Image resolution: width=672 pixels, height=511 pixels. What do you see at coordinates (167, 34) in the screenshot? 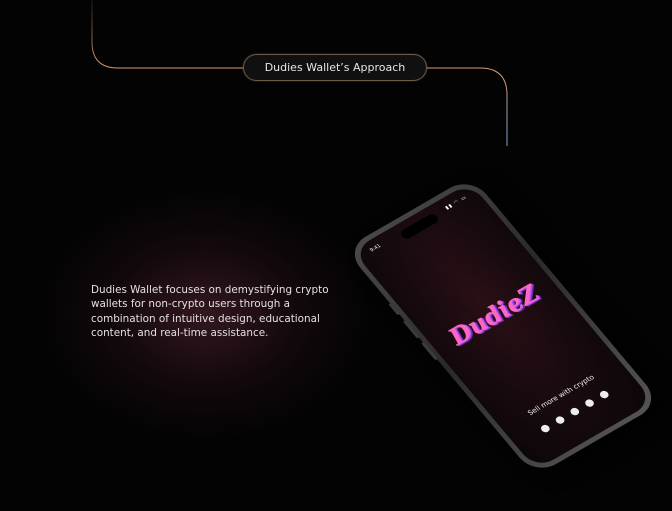
I see `connector-left` at bounding box center [167, 34].